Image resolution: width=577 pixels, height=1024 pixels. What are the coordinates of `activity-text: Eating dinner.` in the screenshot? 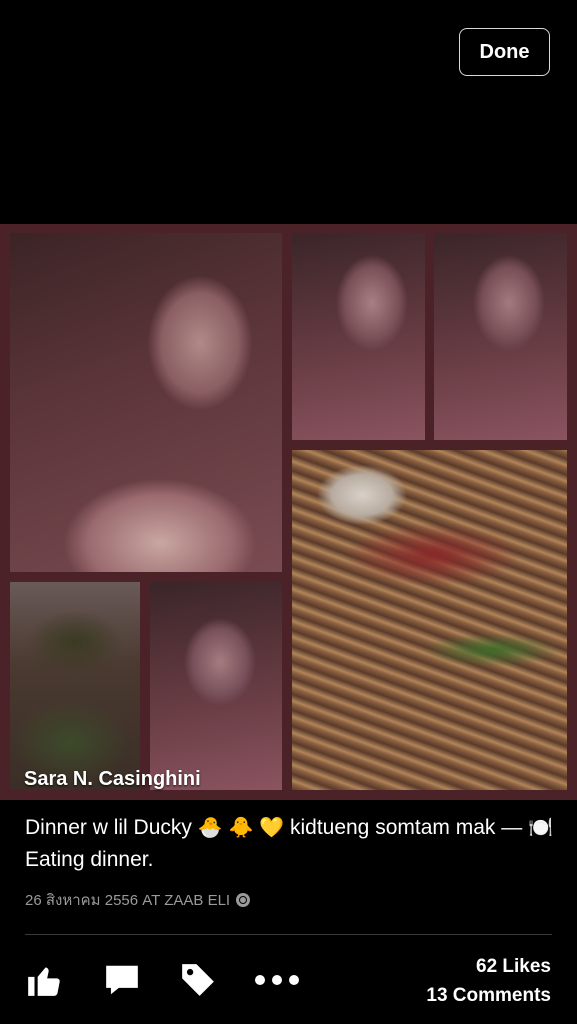 It's located at (89, 859).